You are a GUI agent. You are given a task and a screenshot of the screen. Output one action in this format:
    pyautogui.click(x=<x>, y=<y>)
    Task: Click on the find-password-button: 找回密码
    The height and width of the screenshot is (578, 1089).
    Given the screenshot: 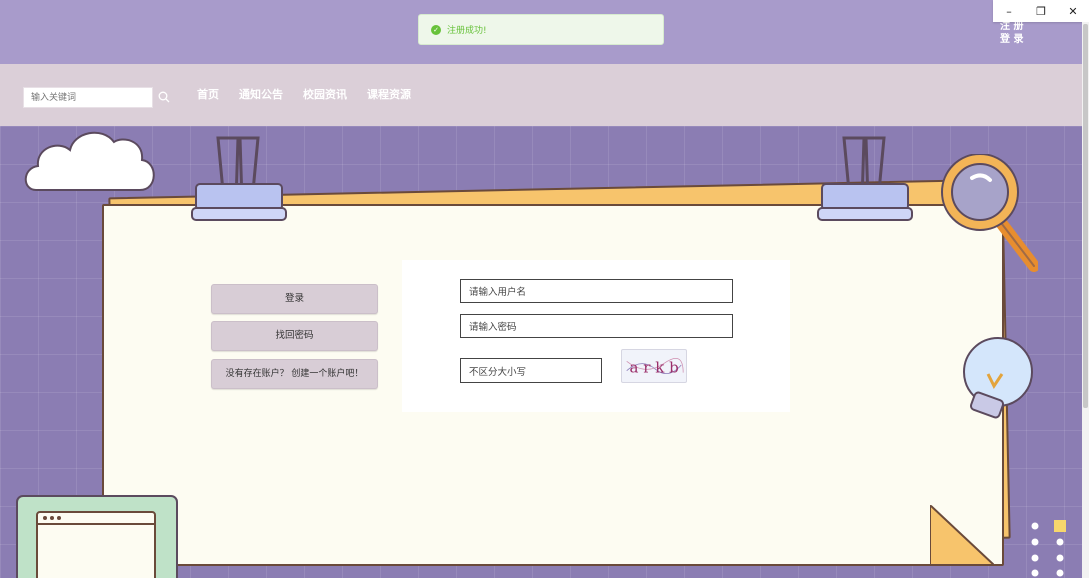 What is the action you would take?
    pyautogui.click(x=294, y=336)
    